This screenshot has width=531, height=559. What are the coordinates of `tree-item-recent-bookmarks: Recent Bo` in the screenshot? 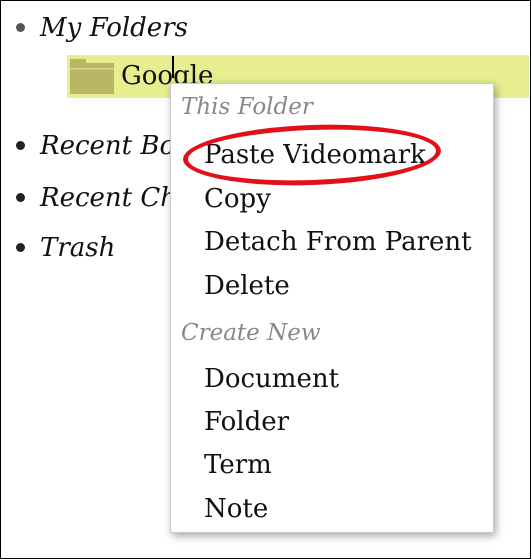 It's located at (95, 146).